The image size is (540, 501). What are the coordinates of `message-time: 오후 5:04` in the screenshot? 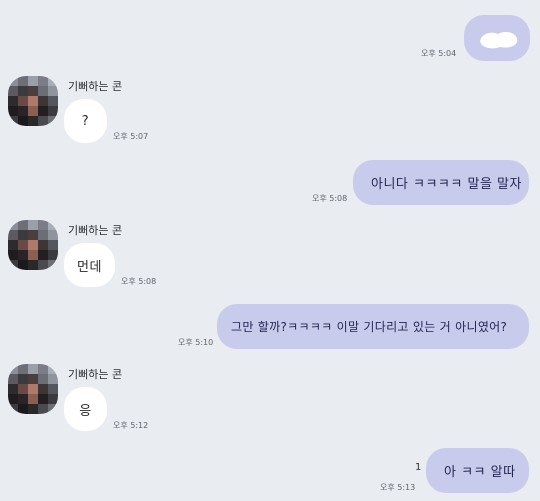 It's located at (439, 53).